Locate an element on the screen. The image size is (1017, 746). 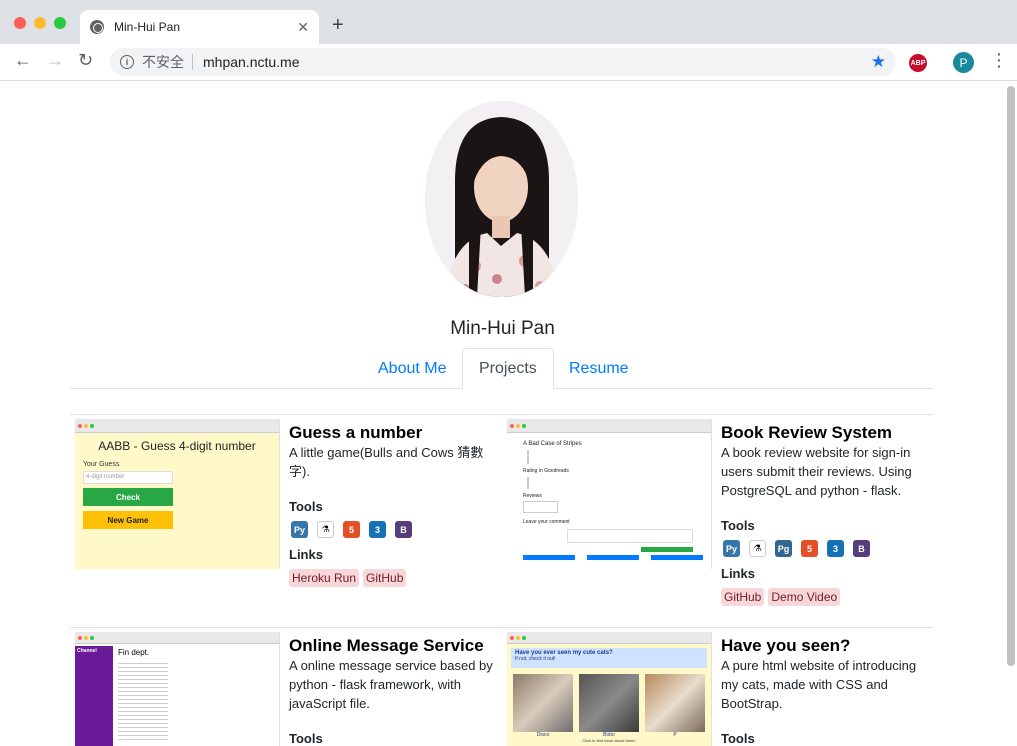
links-list: GitHub Demo Video is located at coordinates (781, 597).